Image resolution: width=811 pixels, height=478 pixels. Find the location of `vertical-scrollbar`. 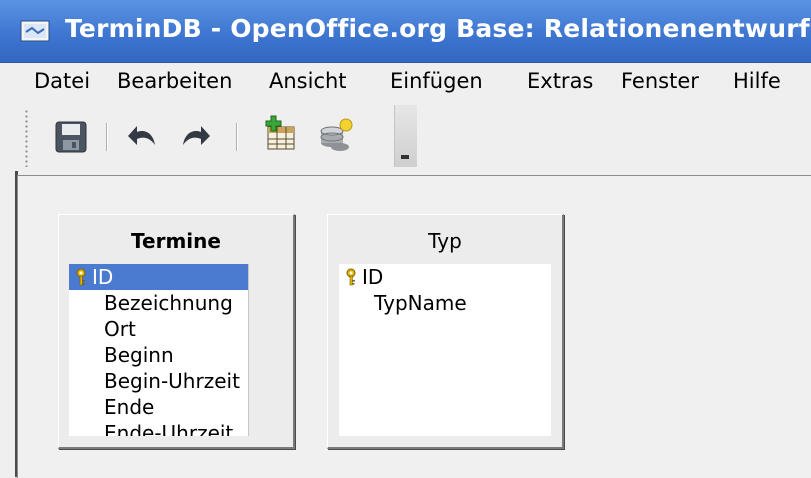

vertical-scrollbar is located at coordinates (249, 350).